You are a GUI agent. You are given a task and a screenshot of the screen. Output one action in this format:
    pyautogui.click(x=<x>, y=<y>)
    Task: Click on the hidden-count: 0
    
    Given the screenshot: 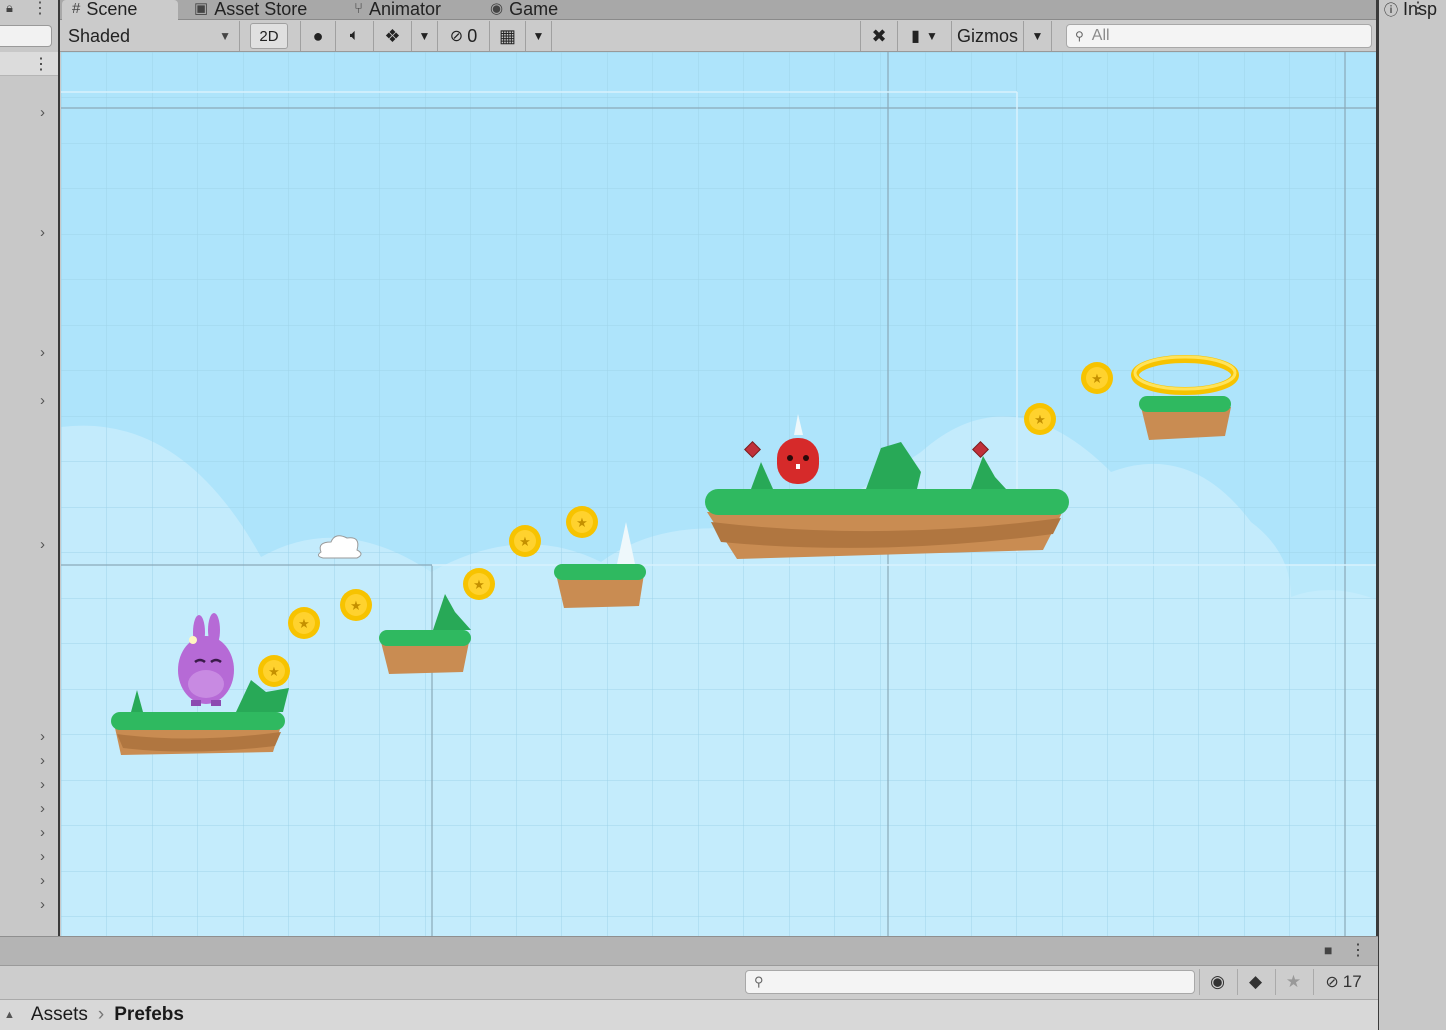 What is the action you would take?
    pyautogui.click(x=472, y=35)
    